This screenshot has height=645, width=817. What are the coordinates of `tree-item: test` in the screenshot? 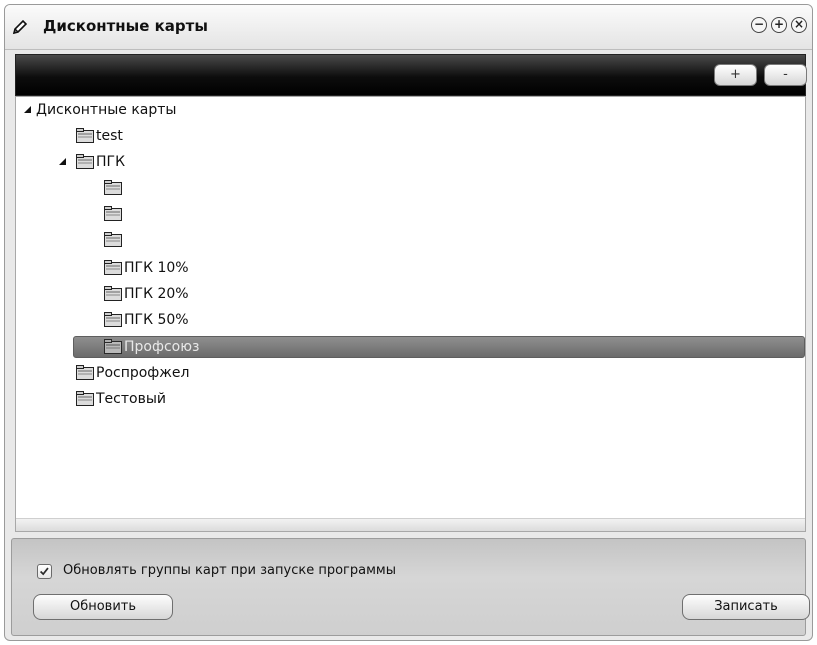 It's located at (99, 136).